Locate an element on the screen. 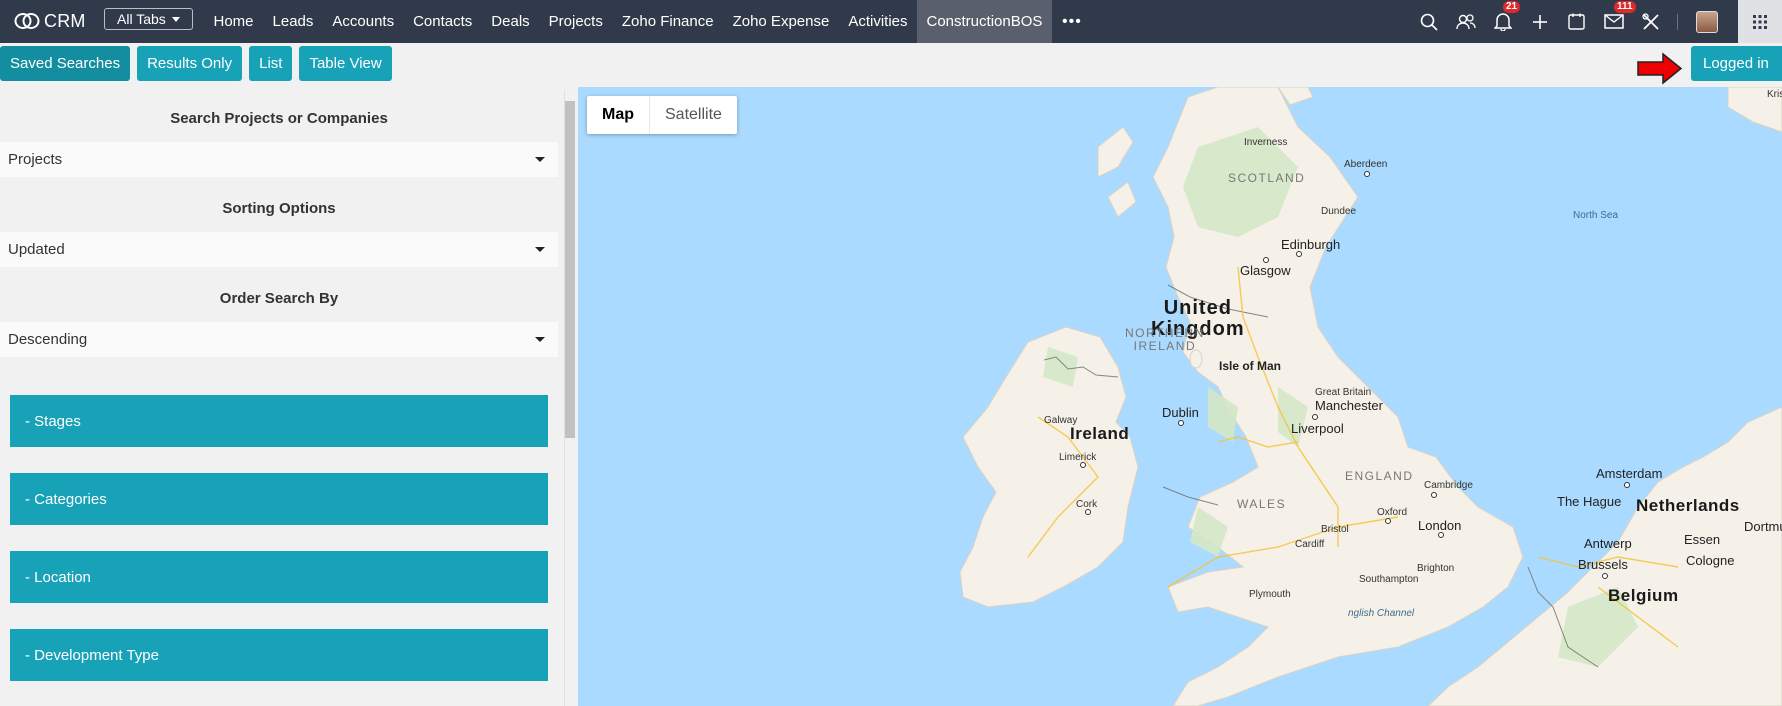 This screenshot has width=1782, height=706. map-label-liverpool: Liverpool is located at coordinates (1317, 428).